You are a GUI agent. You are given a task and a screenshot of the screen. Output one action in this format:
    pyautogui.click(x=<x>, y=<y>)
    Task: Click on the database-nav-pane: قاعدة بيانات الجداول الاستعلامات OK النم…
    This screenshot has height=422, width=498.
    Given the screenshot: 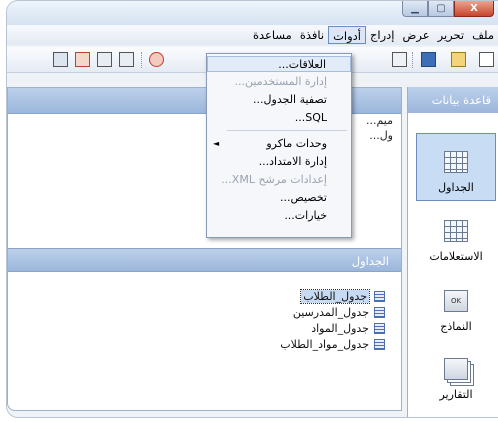 What is the action you would take?
    pyautogui.click(x=452, y=252)
    